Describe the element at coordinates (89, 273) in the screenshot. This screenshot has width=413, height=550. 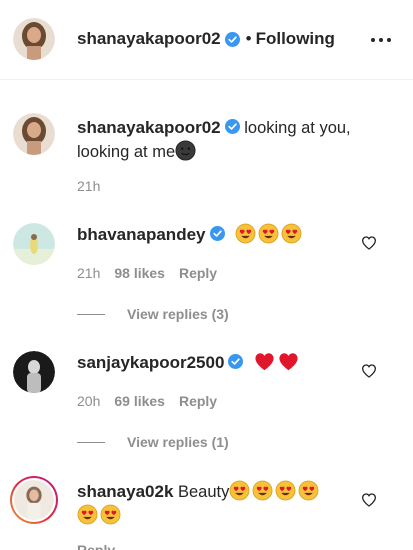
I see `comment-time: 21h` at that location.